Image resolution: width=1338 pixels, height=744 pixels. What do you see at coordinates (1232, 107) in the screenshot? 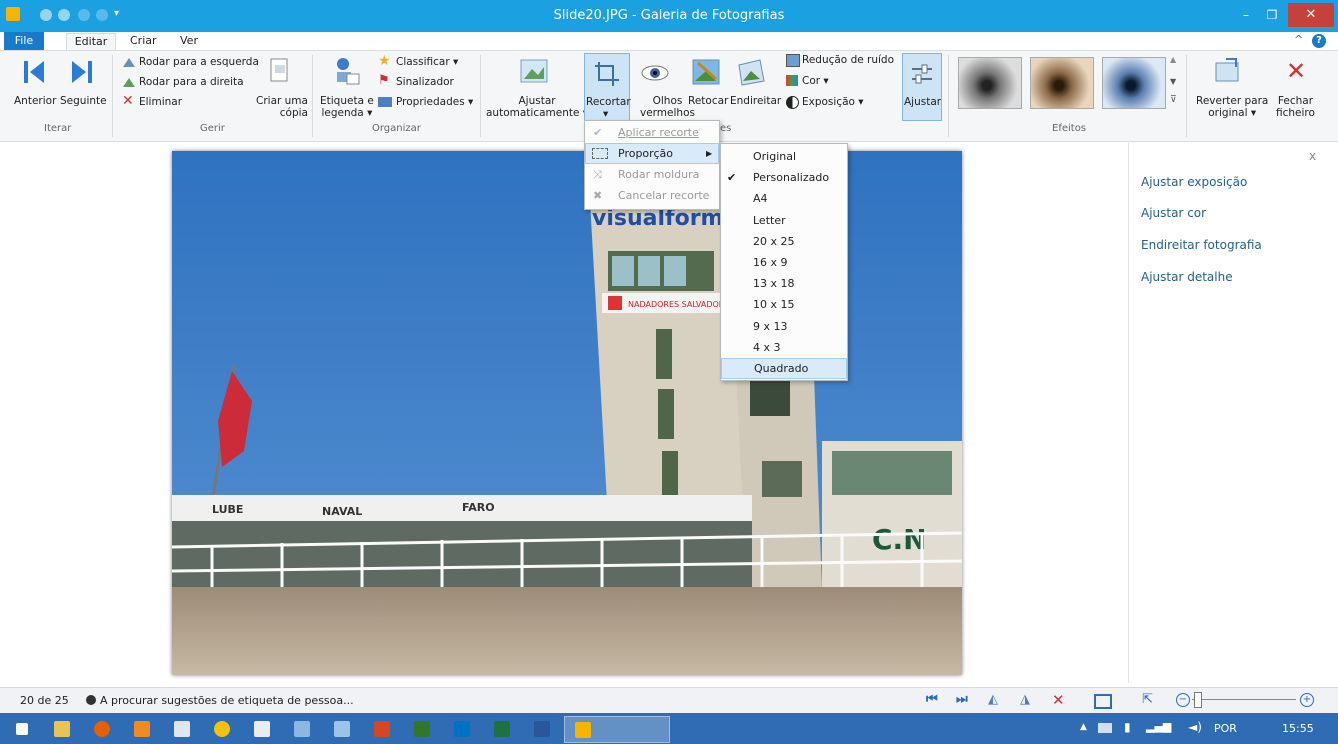
I see `revert-button: Reverter para original ▾` at bounding box center [1232, 107].